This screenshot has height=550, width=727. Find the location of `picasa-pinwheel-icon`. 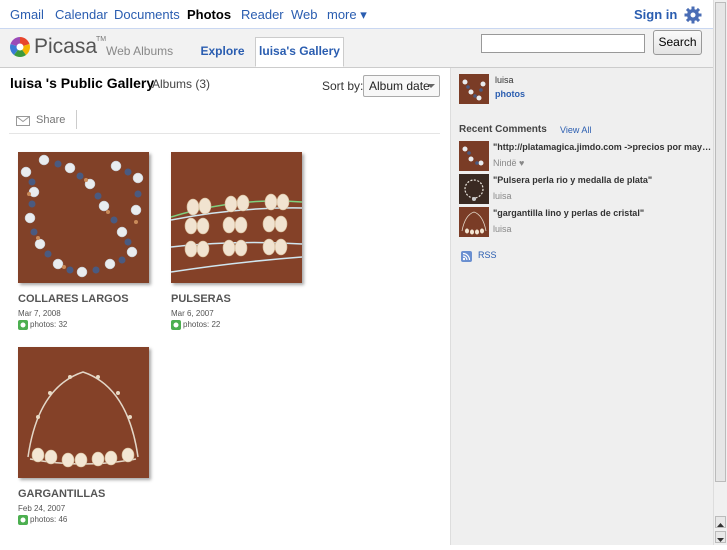

picasa-pinwheel-icon is located at coordinates (20, 47).